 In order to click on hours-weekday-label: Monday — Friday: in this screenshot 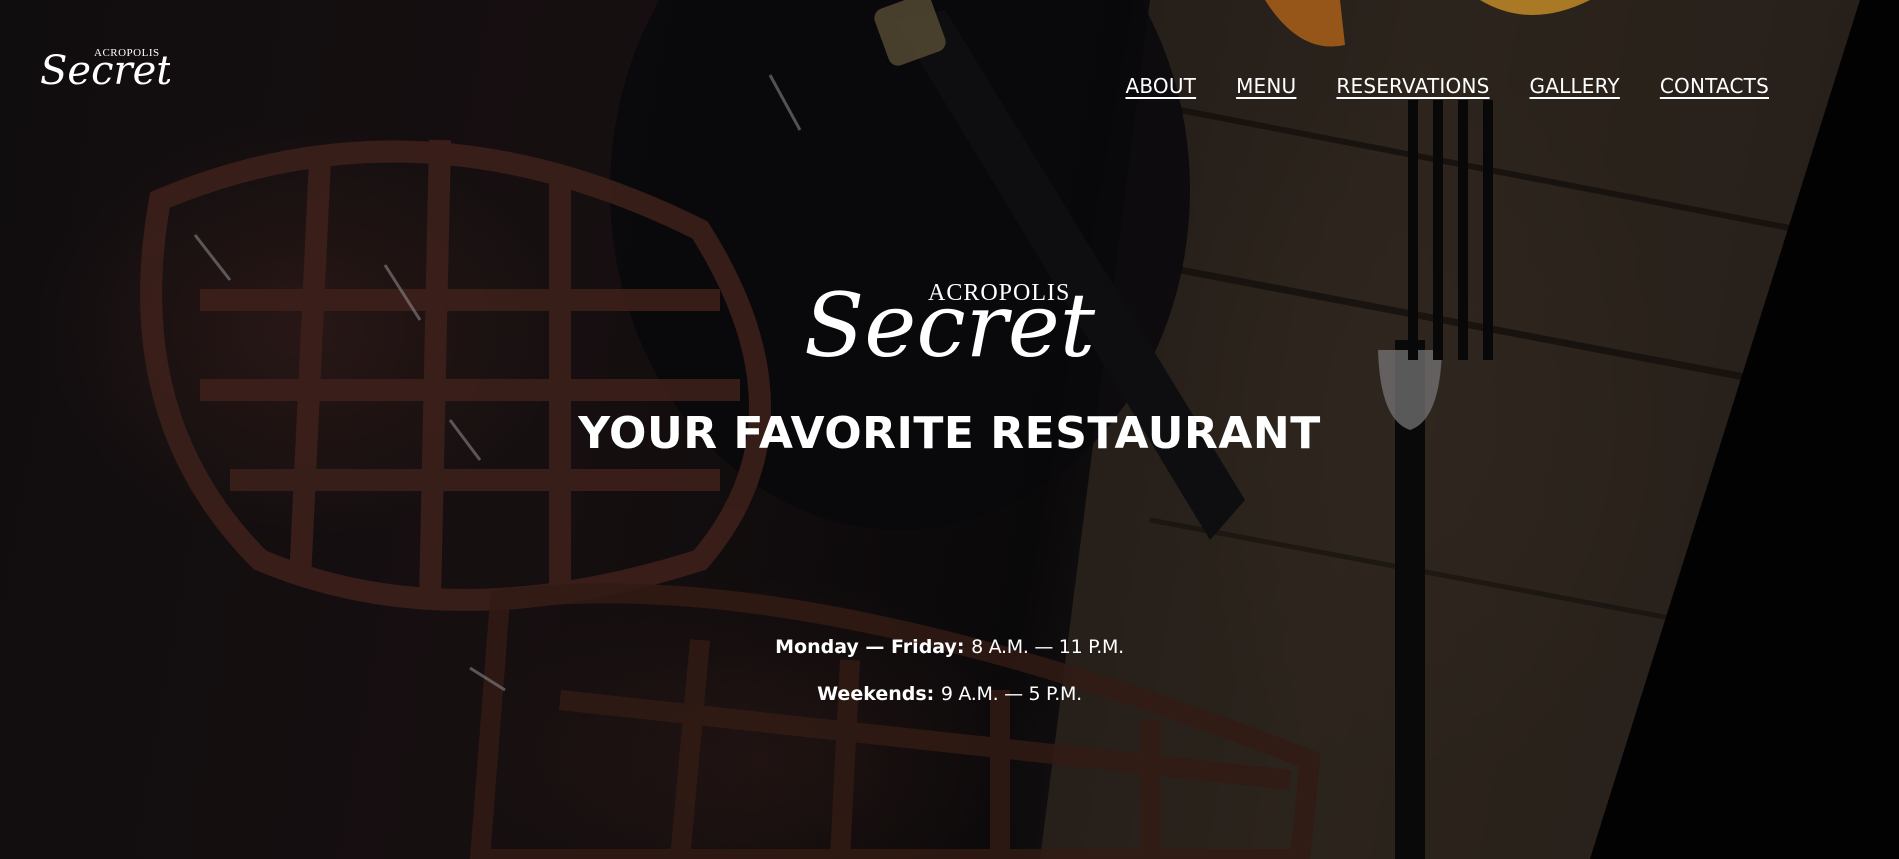, I will do `click(873, 647)`.